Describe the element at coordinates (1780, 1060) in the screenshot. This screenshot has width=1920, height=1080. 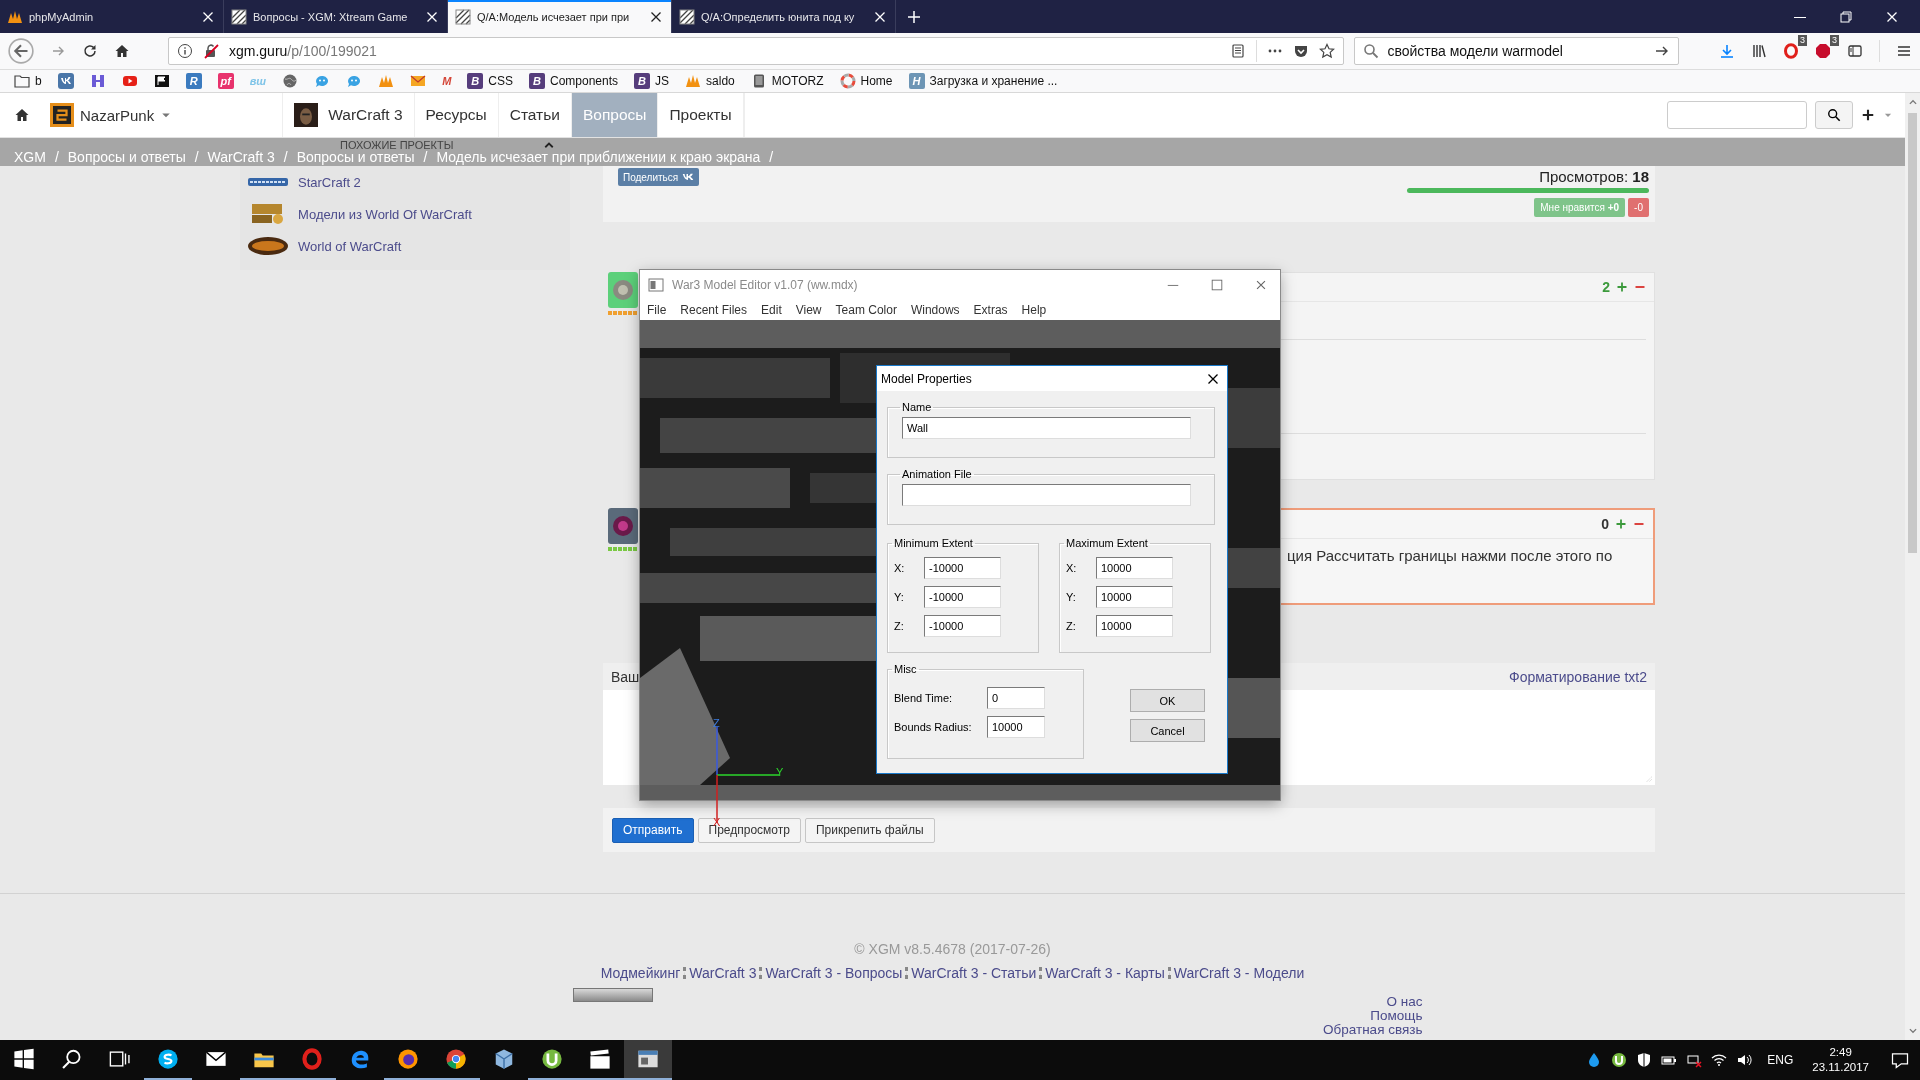
I see `language-indicator: ENG` at that location.